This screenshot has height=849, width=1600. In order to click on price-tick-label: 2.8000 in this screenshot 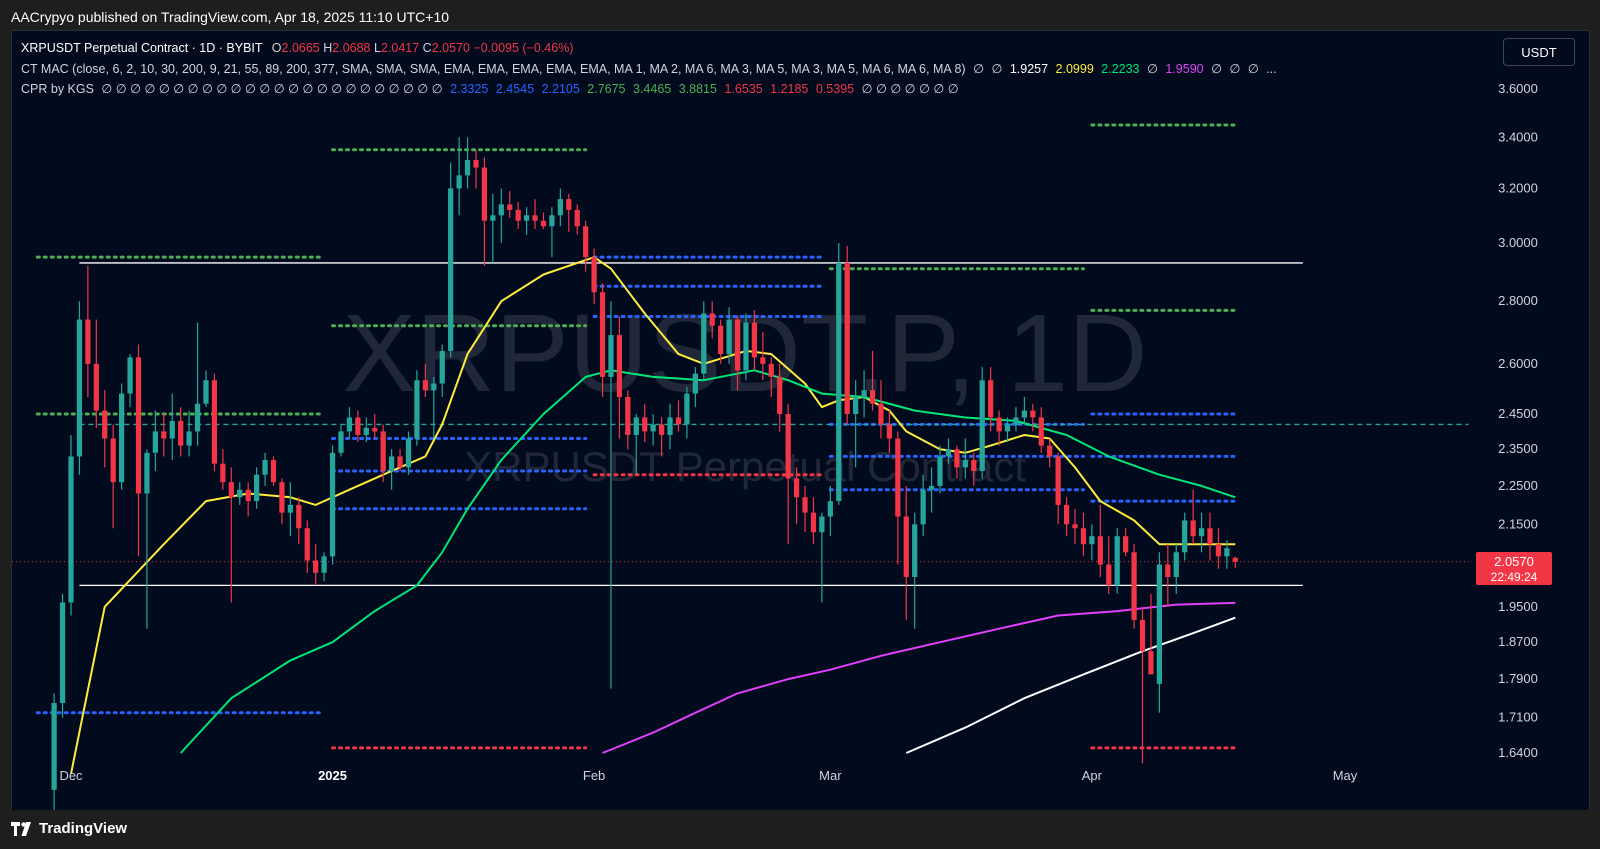, I will do `click(1518, 300)`.